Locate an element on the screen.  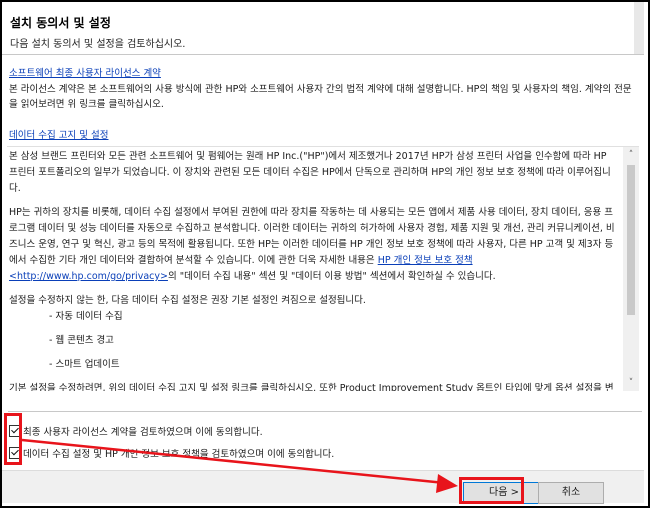
arrow-head-icon is located at coordinates (447, 483).